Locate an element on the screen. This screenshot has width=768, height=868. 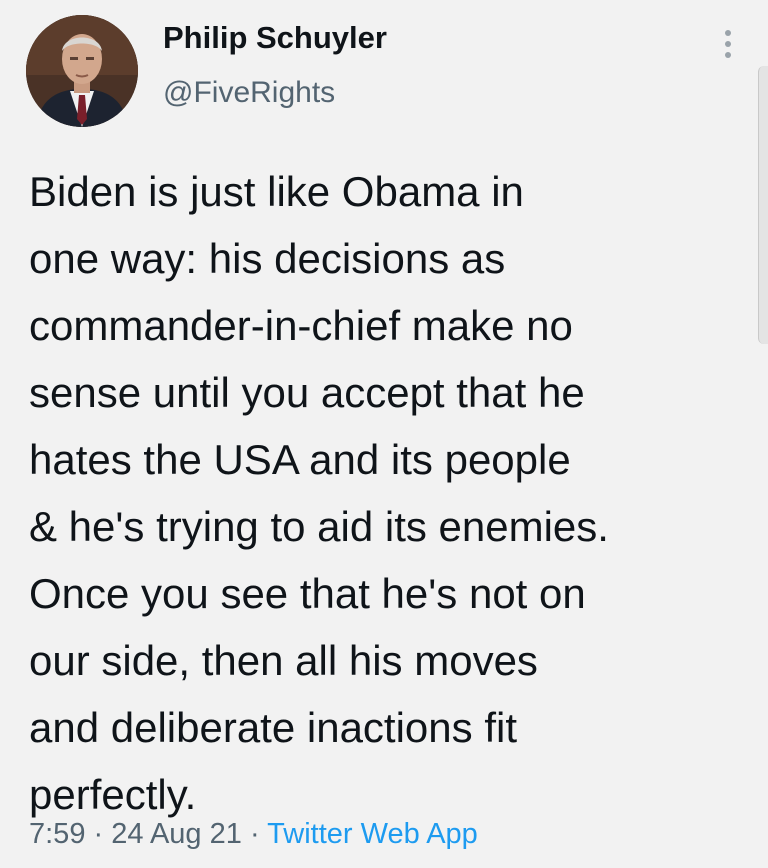
tweet-text-line: sense until you accept that he is located at coordinates (307, 392).